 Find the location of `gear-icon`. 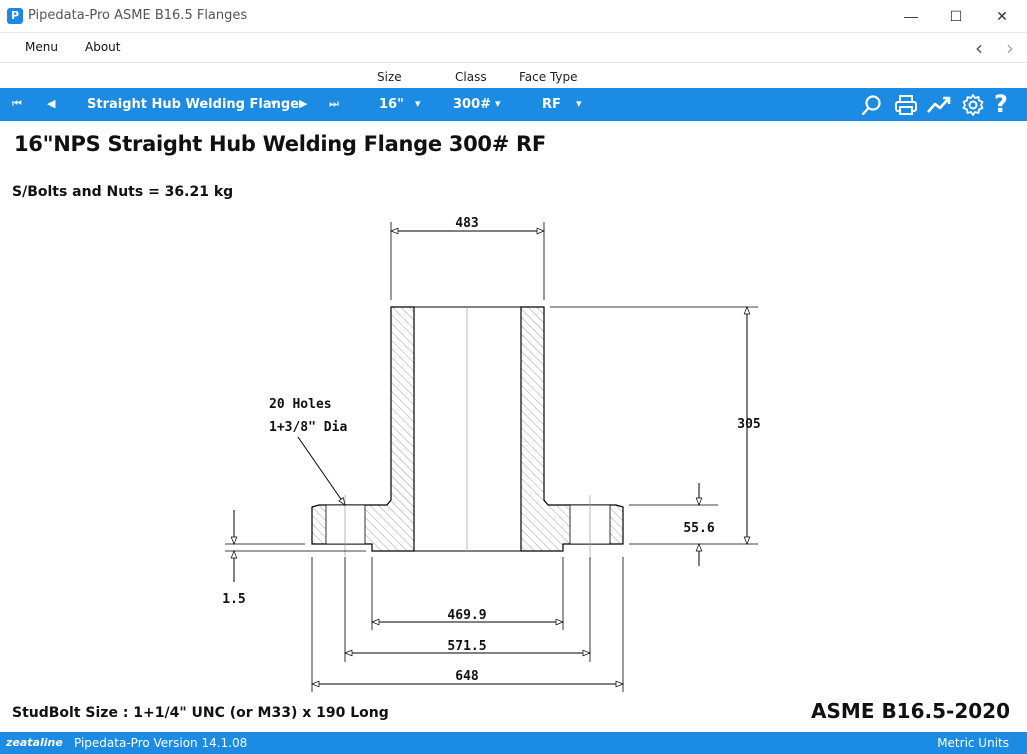

gear-icon is located at coordinates (973, 105).